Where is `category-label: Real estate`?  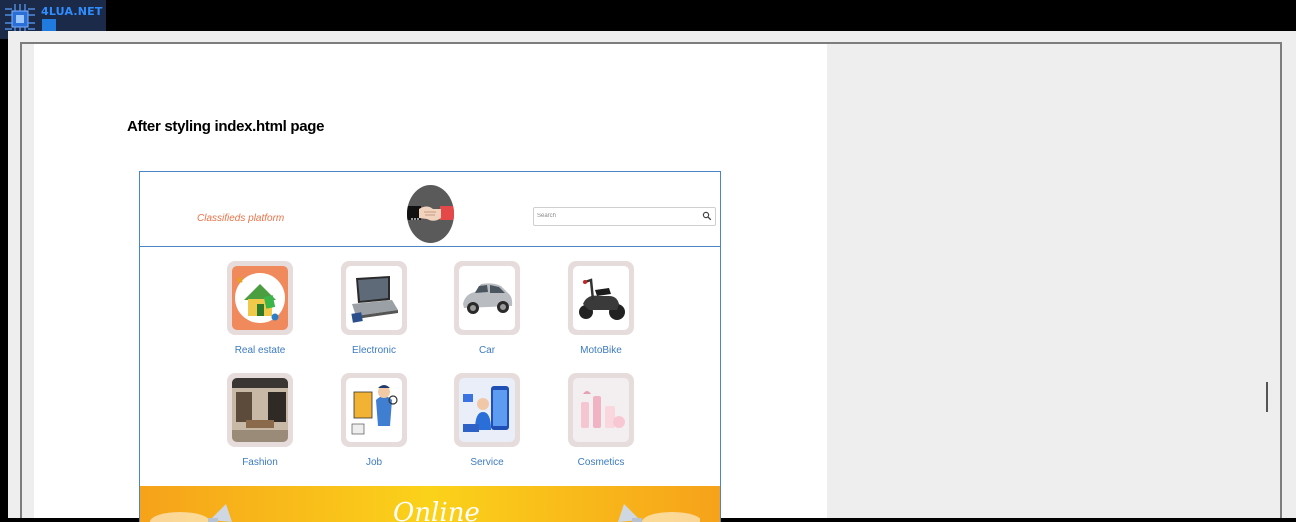
category-label: Real estate is located at coordinates (260, 350).